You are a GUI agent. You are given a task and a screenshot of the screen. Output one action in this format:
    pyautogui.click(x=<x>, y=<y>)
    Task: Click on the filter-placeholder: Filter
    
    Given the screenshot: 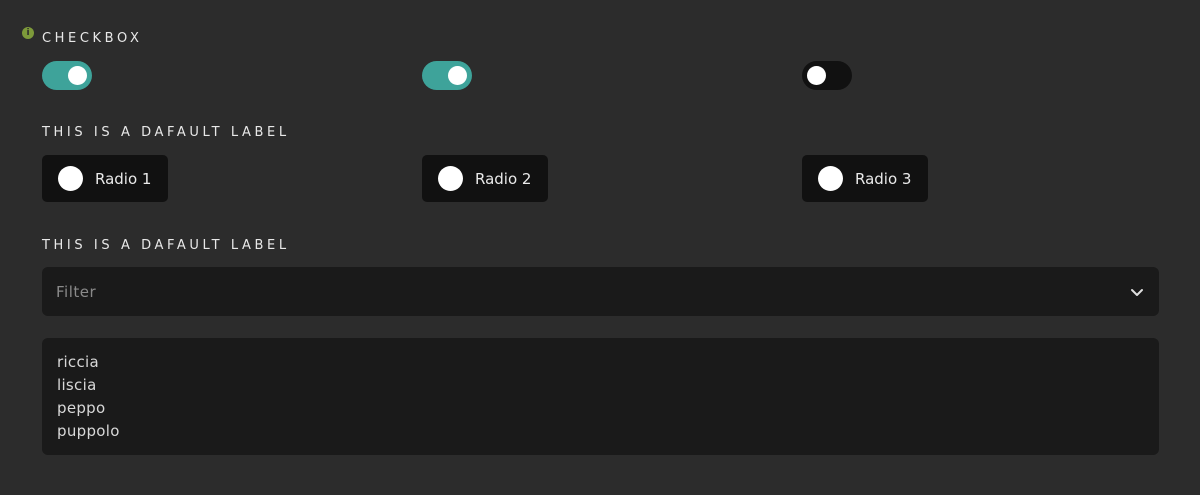 What is the action you would take?
    pyautogui.click(x=76, y=291)
    